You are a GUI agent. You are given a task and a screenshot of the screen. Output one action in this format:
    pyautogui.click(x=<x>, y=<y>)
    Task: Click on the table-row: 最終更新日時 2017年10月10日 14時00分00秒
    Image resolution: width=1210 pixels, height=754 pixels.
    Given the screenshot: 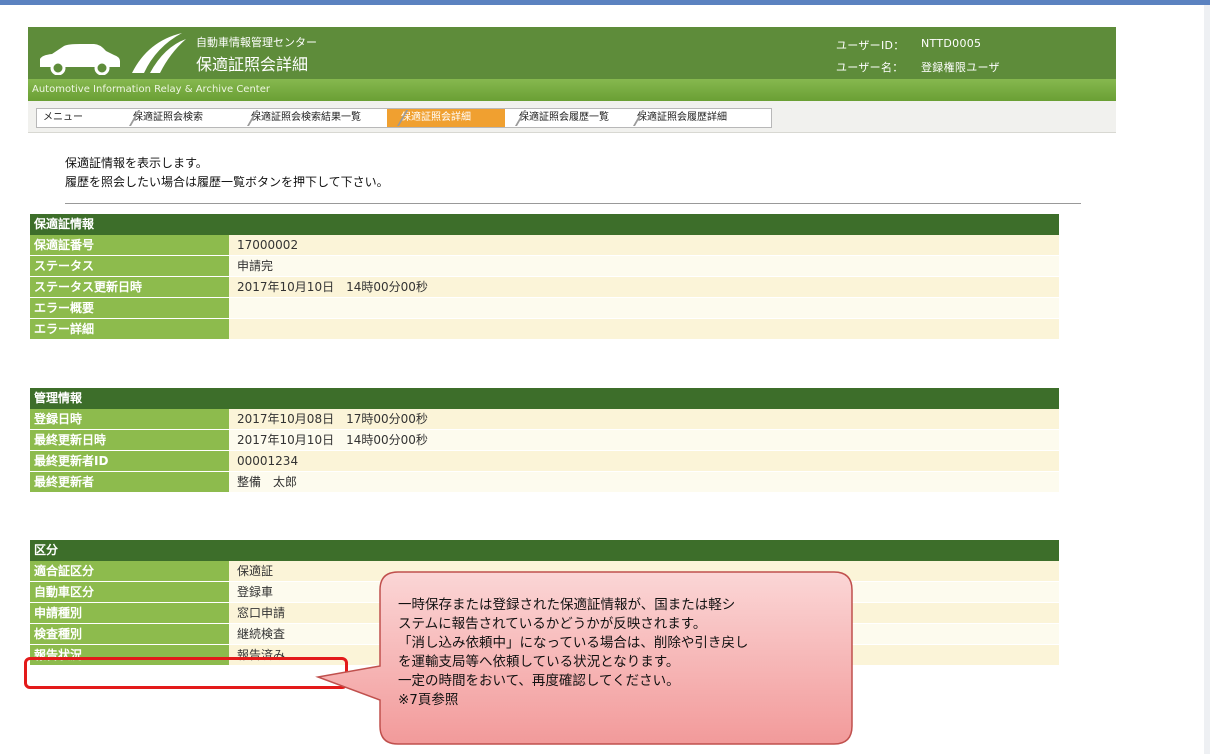 What is the action you would take?
    pyautogui.click(x=544, y=440)
    